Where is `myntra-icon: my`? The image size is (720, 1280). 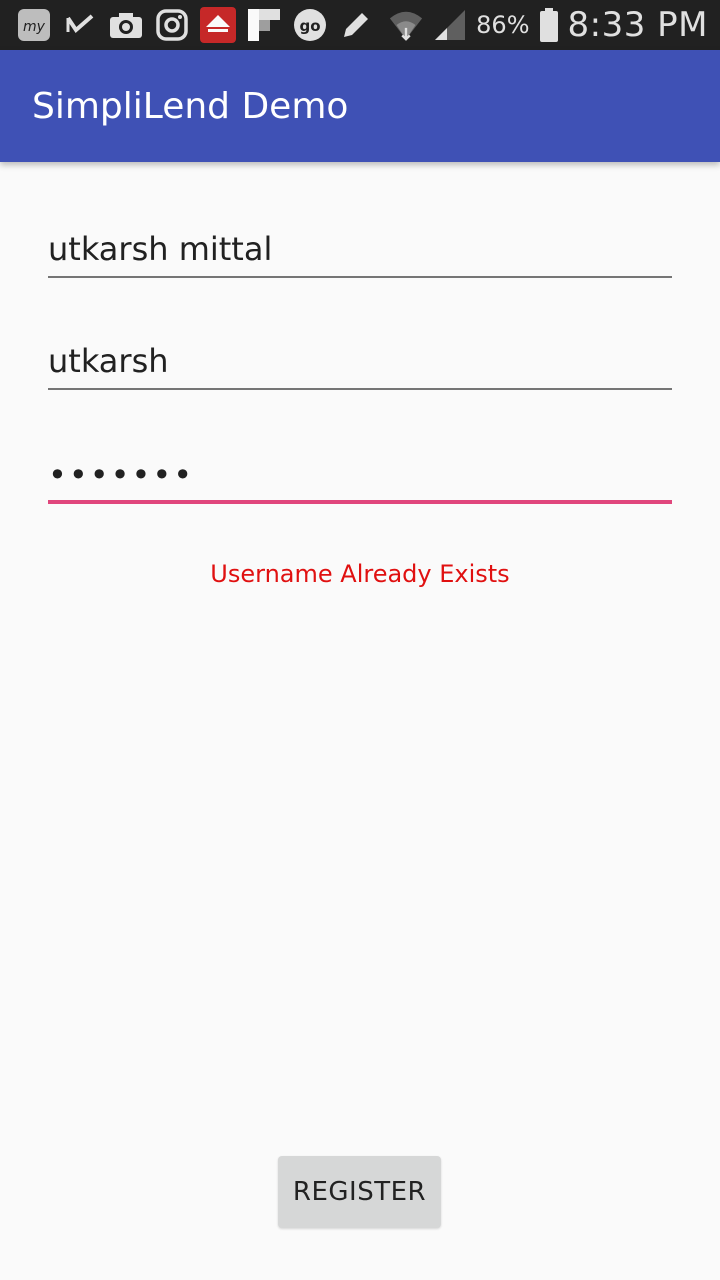
myntra-icon: my is located at coordinates (34, 25).